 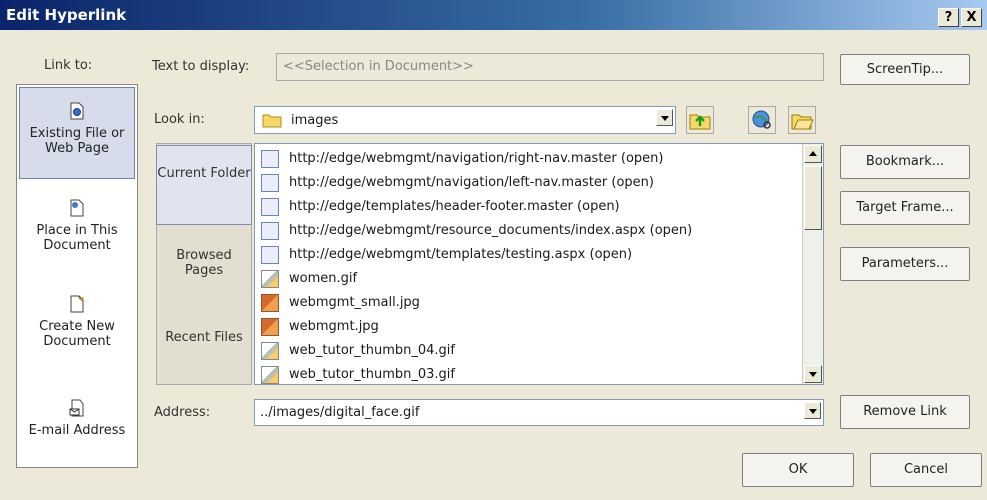 I want to click on help-button: ?, so click(x=948, y=17).